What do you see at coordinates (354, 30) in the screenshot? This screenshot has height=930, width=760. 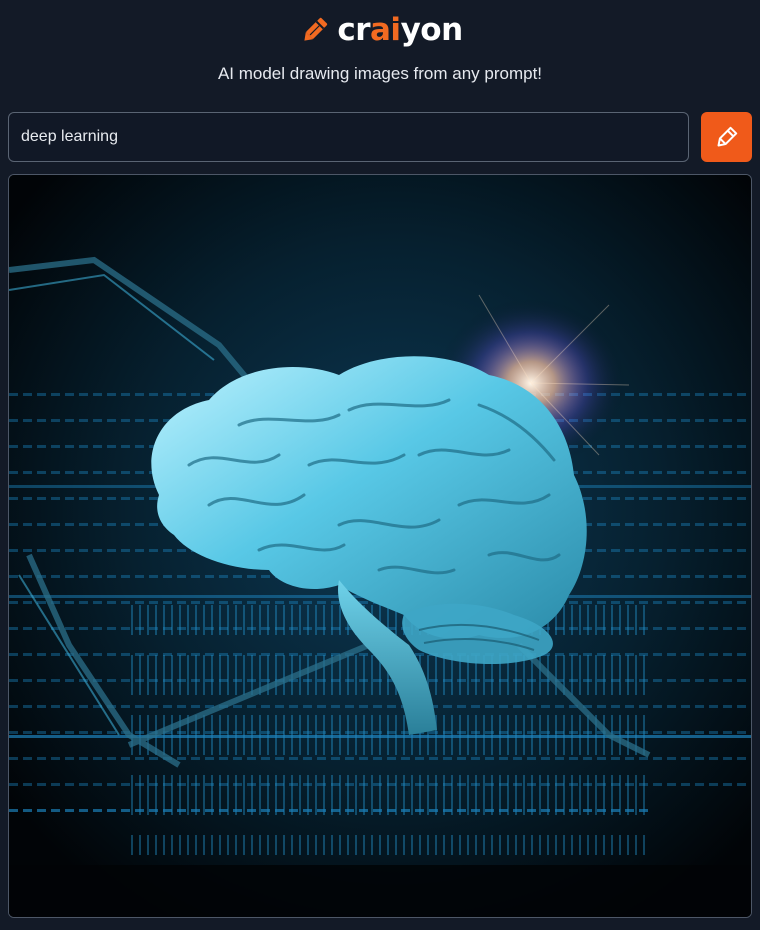 I see `logo-text-part1: cr` at bounding box center [354, 30].